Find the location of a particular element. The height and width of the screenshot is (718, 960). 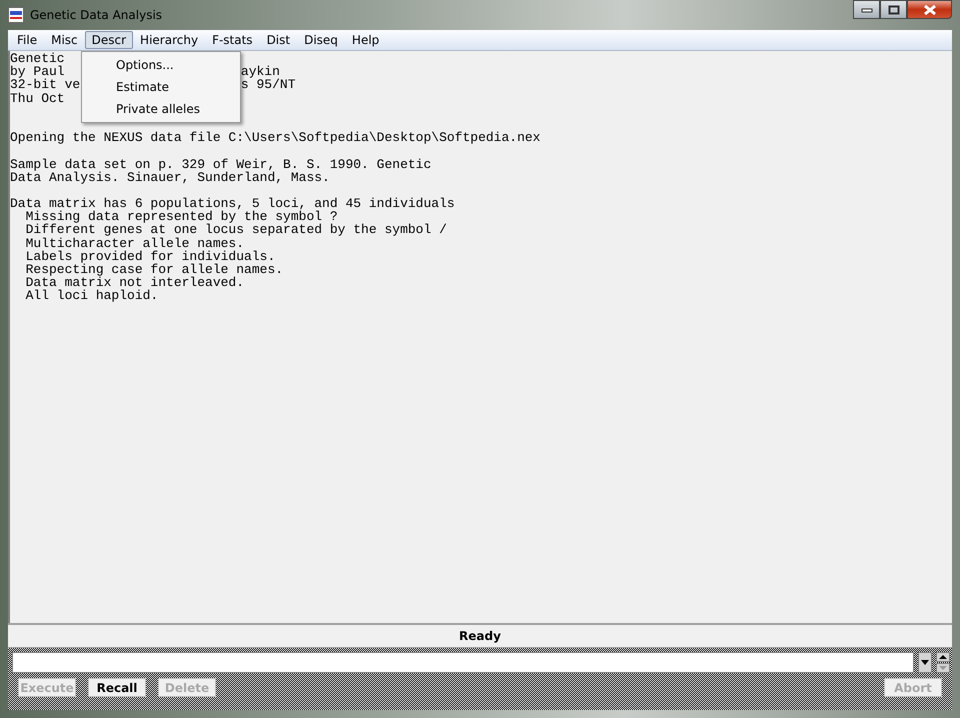

output-text: Data Analysis. Sinauer, Sunderland, Mass. is located at coordinates (170, 177).